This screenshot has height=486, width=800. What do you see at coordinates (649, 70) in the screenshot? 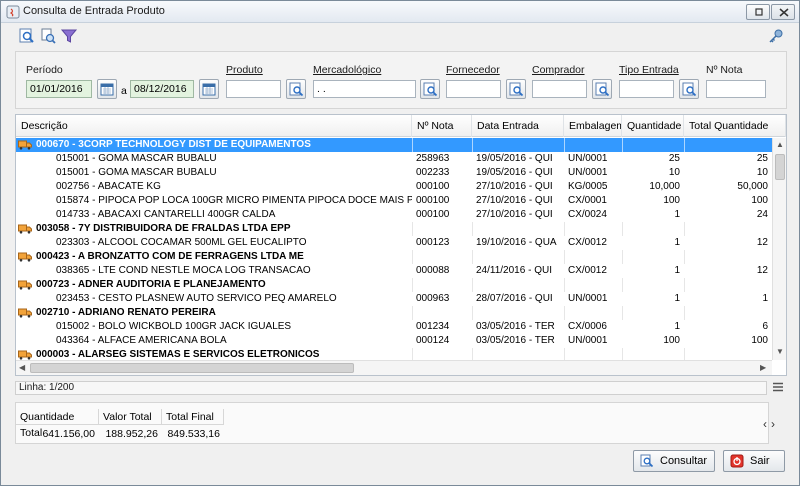
I see `tipo-entrada-label: Tipo Entrada` at bounding box center [649, 70].